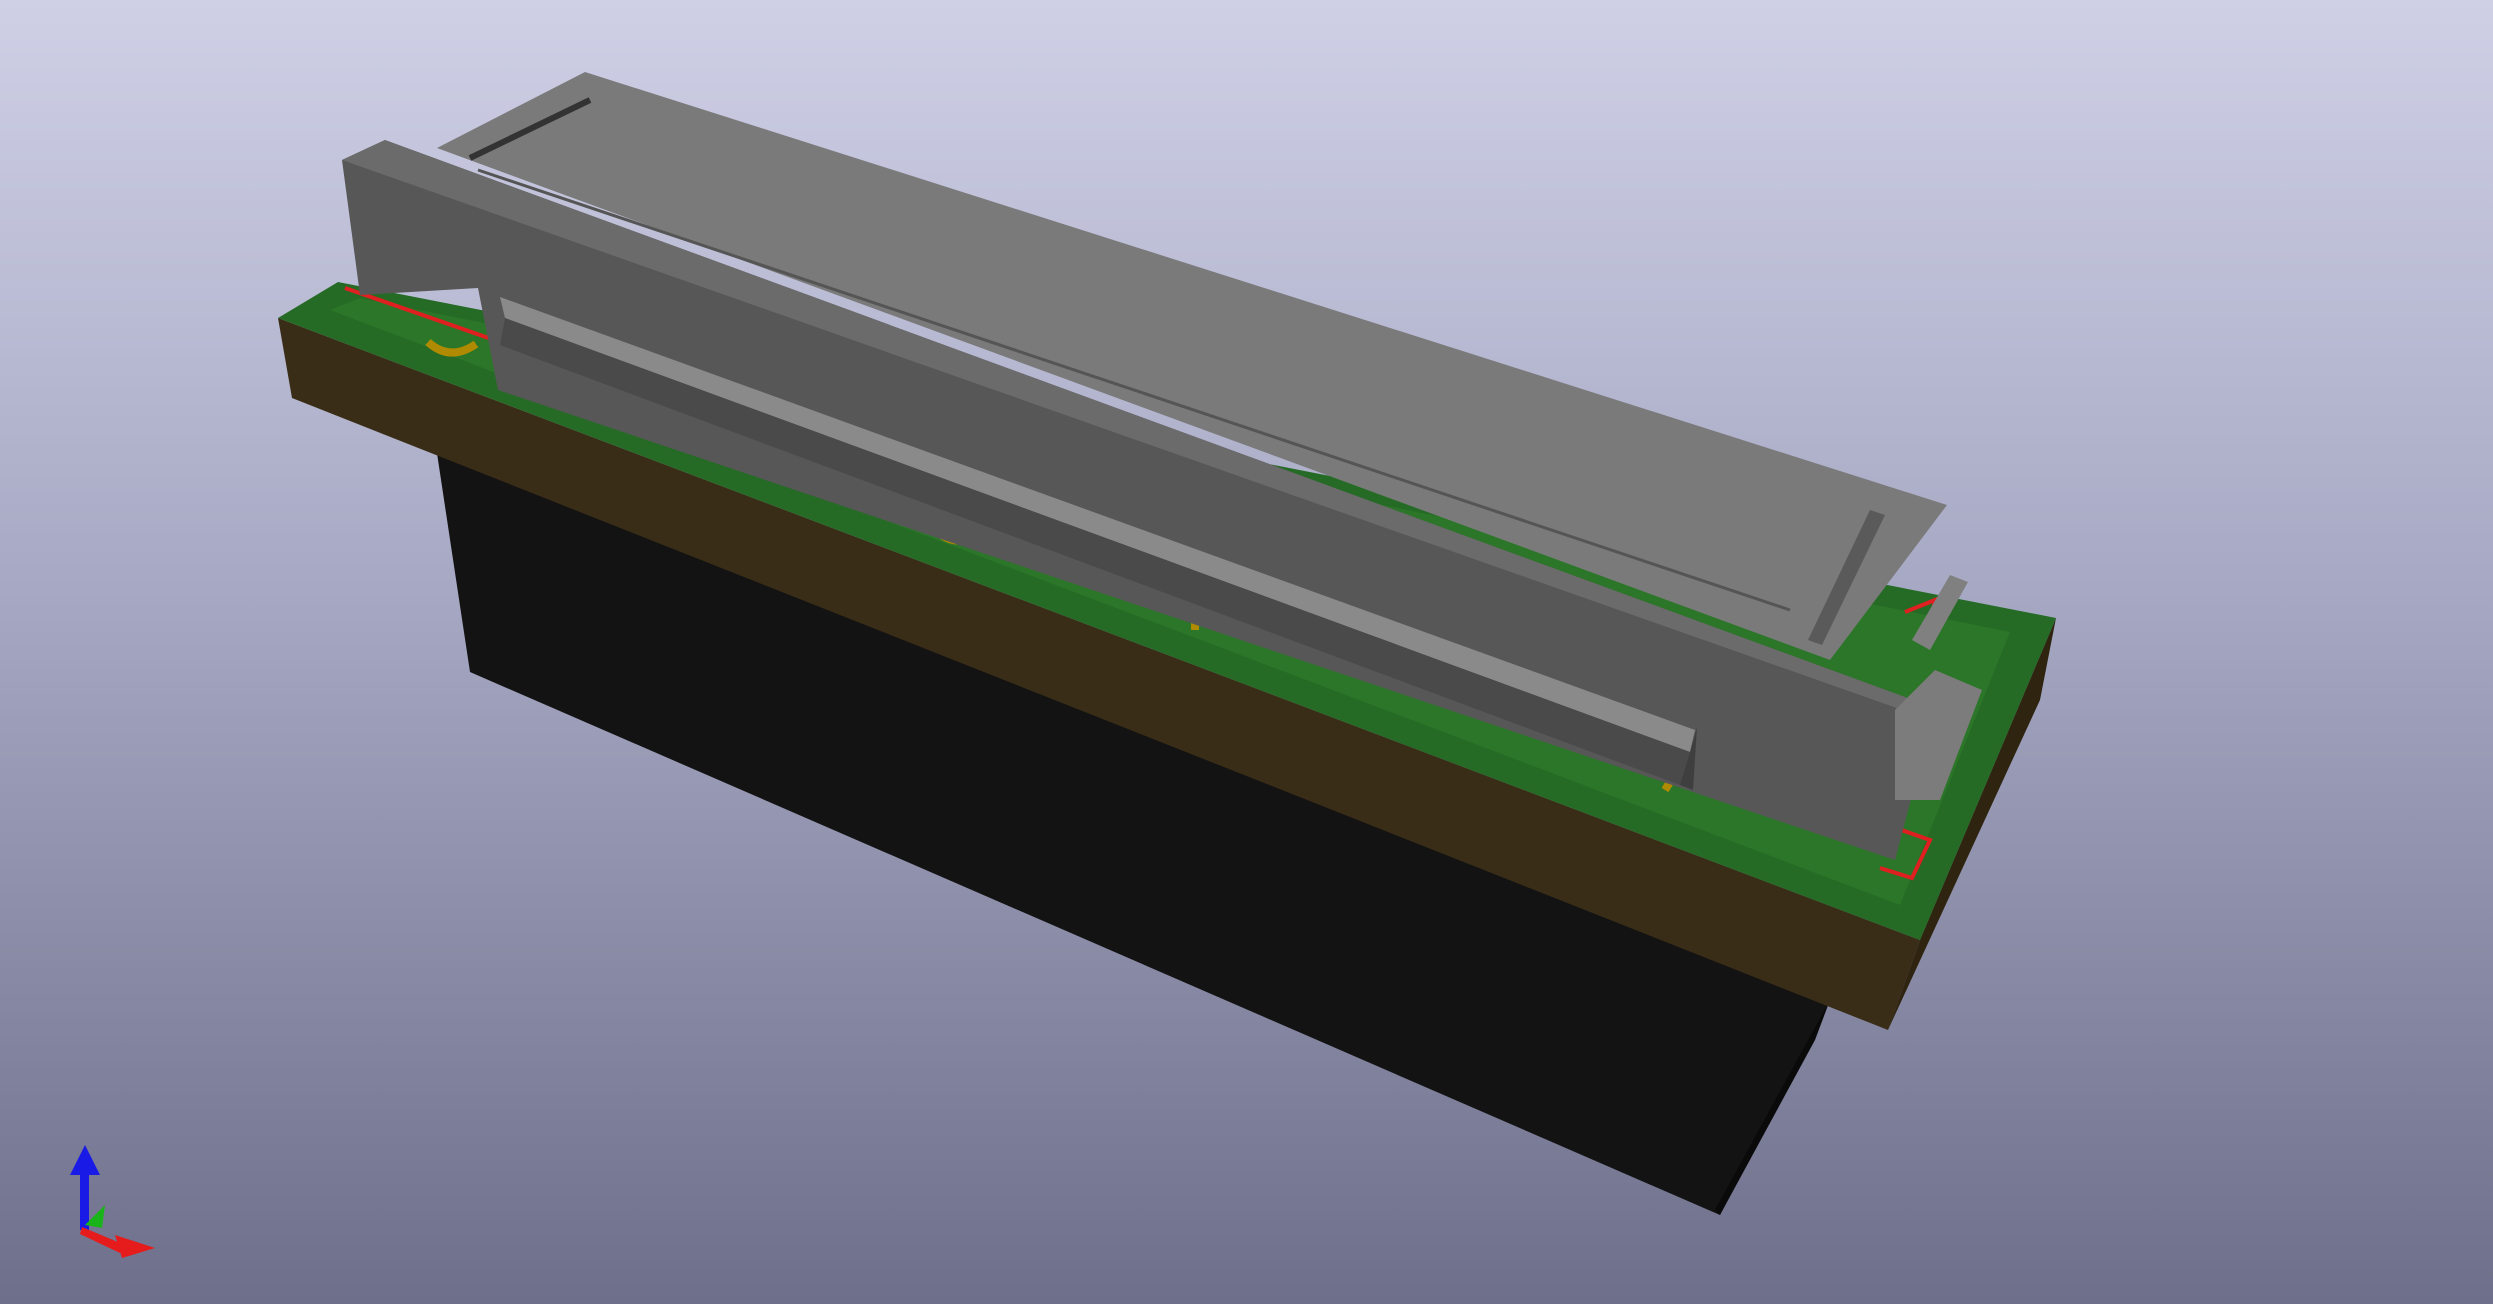 The height and width of the screenshot is (1304, 2493). What do you see at coordinates (112, 1201) in the screenshot?
I see `xyz-axes-icon` at bounding box center [112, 1201].